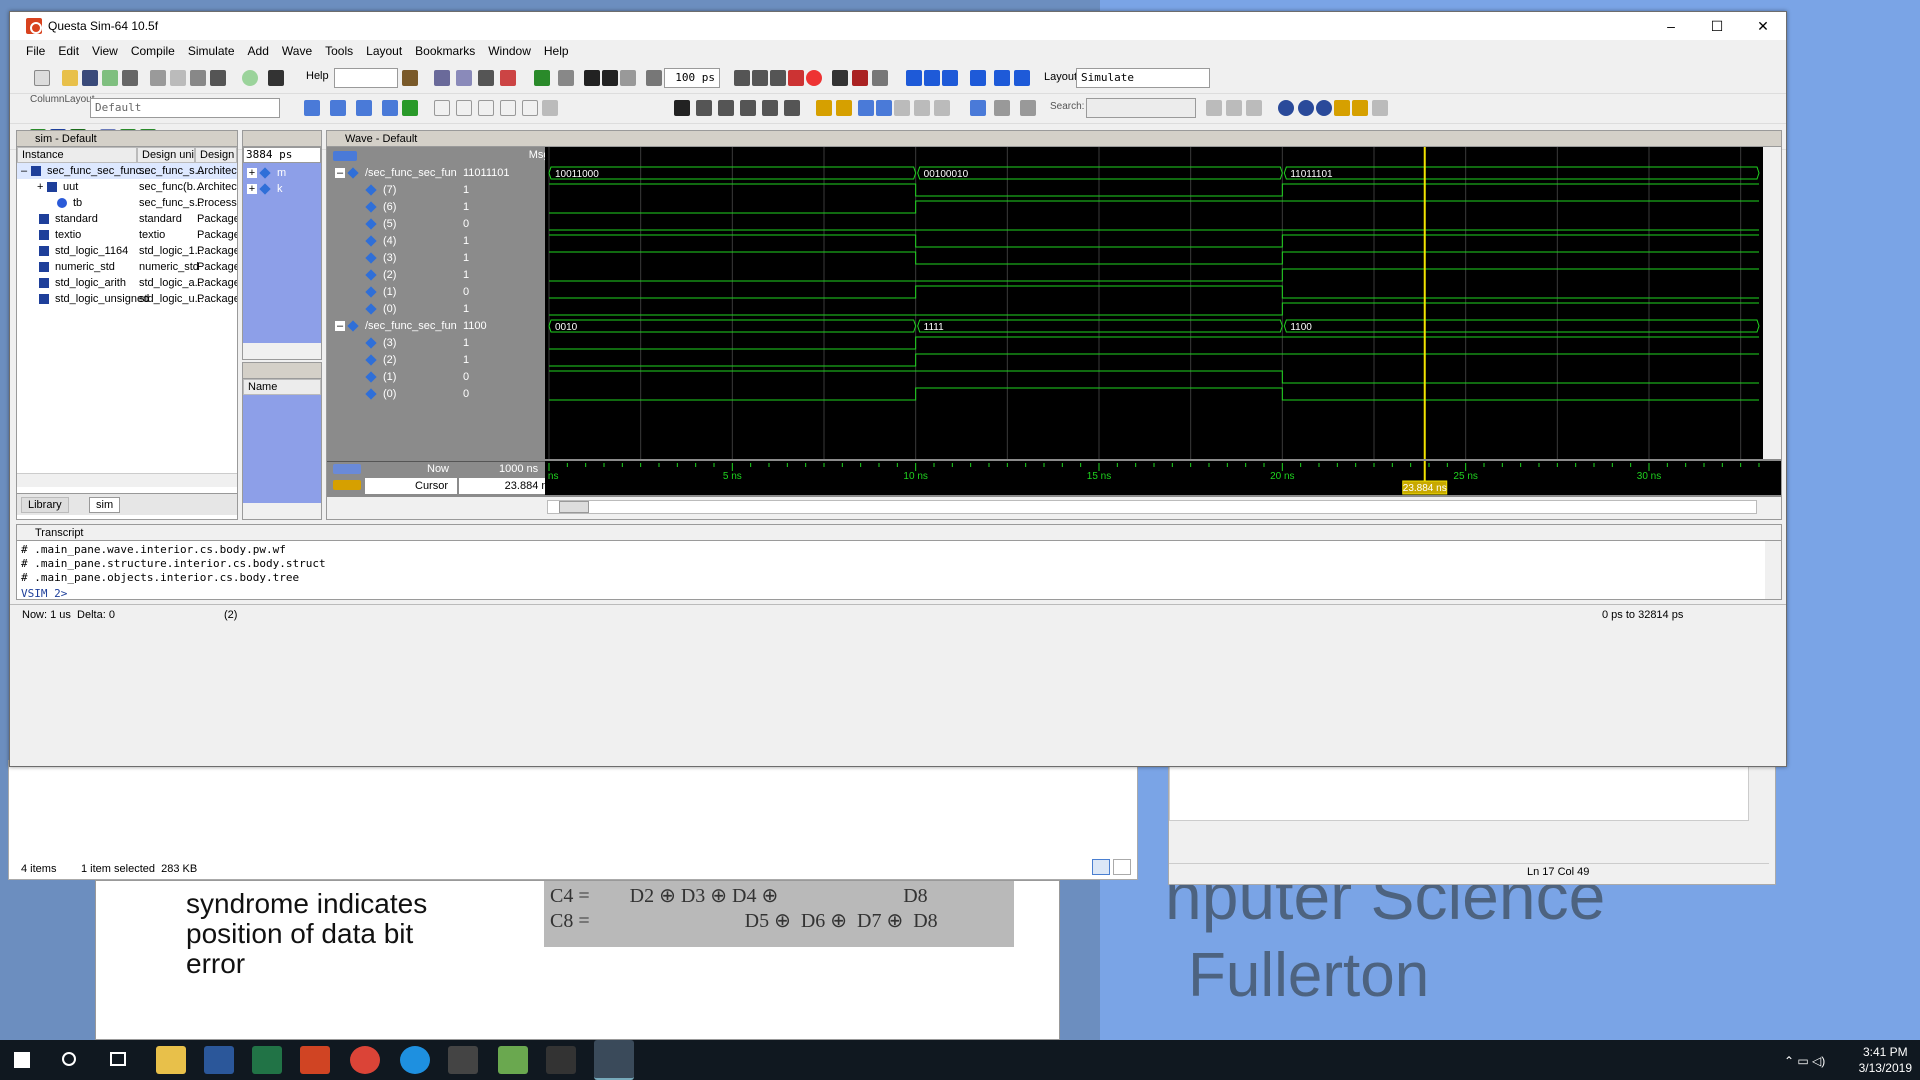 Image resolution: width=1920 pixels, height=1080 pixels. What do you see at coordinates (760, 78) in the screenshot?
I see `run-continue-icon` at bounding box center [760, 78].